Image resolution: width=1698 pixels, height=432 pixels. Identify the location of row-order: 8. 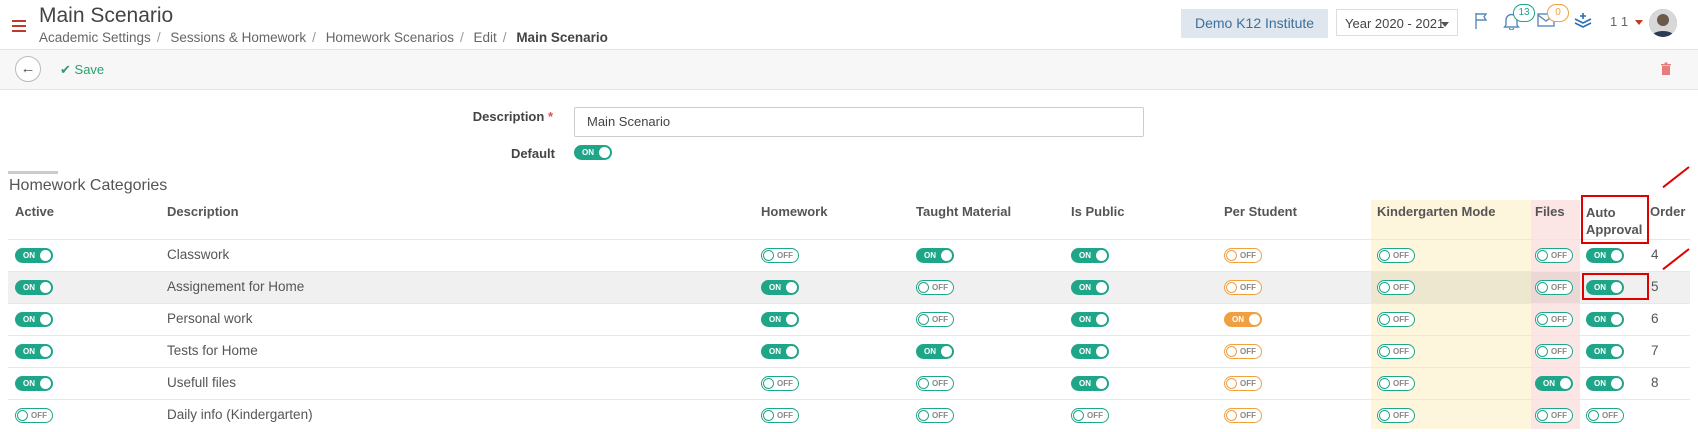
(1655, 382).